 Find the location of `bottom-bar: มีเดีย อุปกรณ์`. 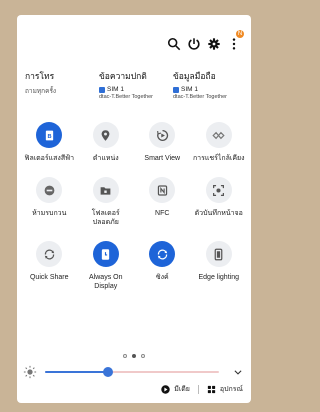

bottom-bar: มีเดีย อุปกรณ์ is located at coordinates (202, 389).